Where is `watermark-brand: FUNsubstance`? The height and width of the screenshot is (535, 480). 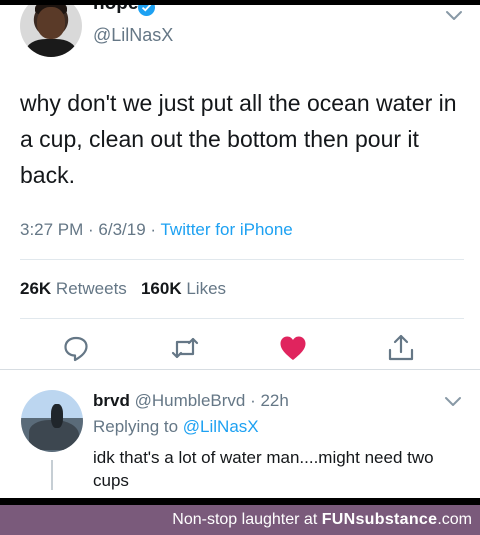 watermark-brand: FUNsubstance is located at coordinates (379, 519).